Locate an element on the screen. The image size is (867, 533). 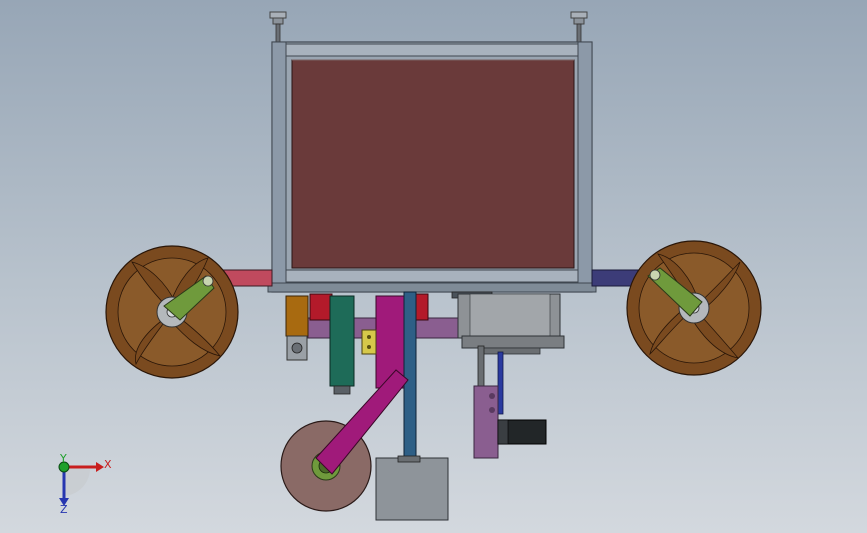
right-wheel is located at coordinates (694, 308).